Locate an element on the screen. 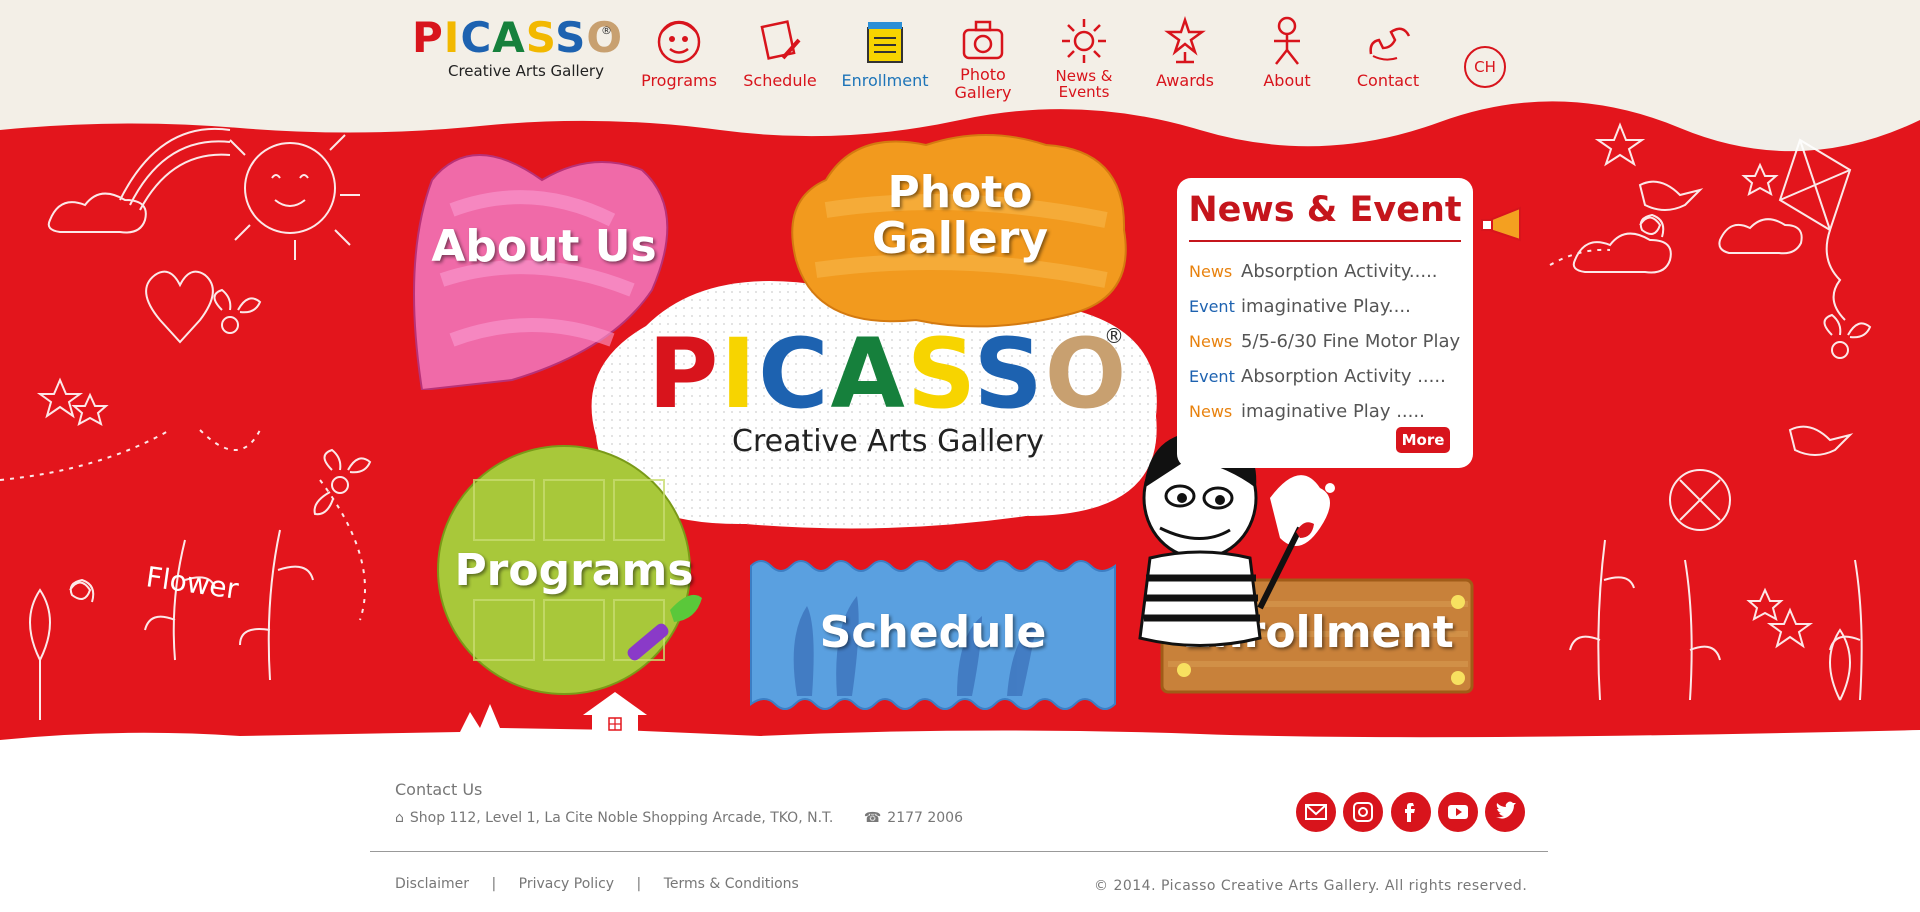 The image size is (1920, 912). nav-item-programs: Programs is located at coordinates (679, 64).